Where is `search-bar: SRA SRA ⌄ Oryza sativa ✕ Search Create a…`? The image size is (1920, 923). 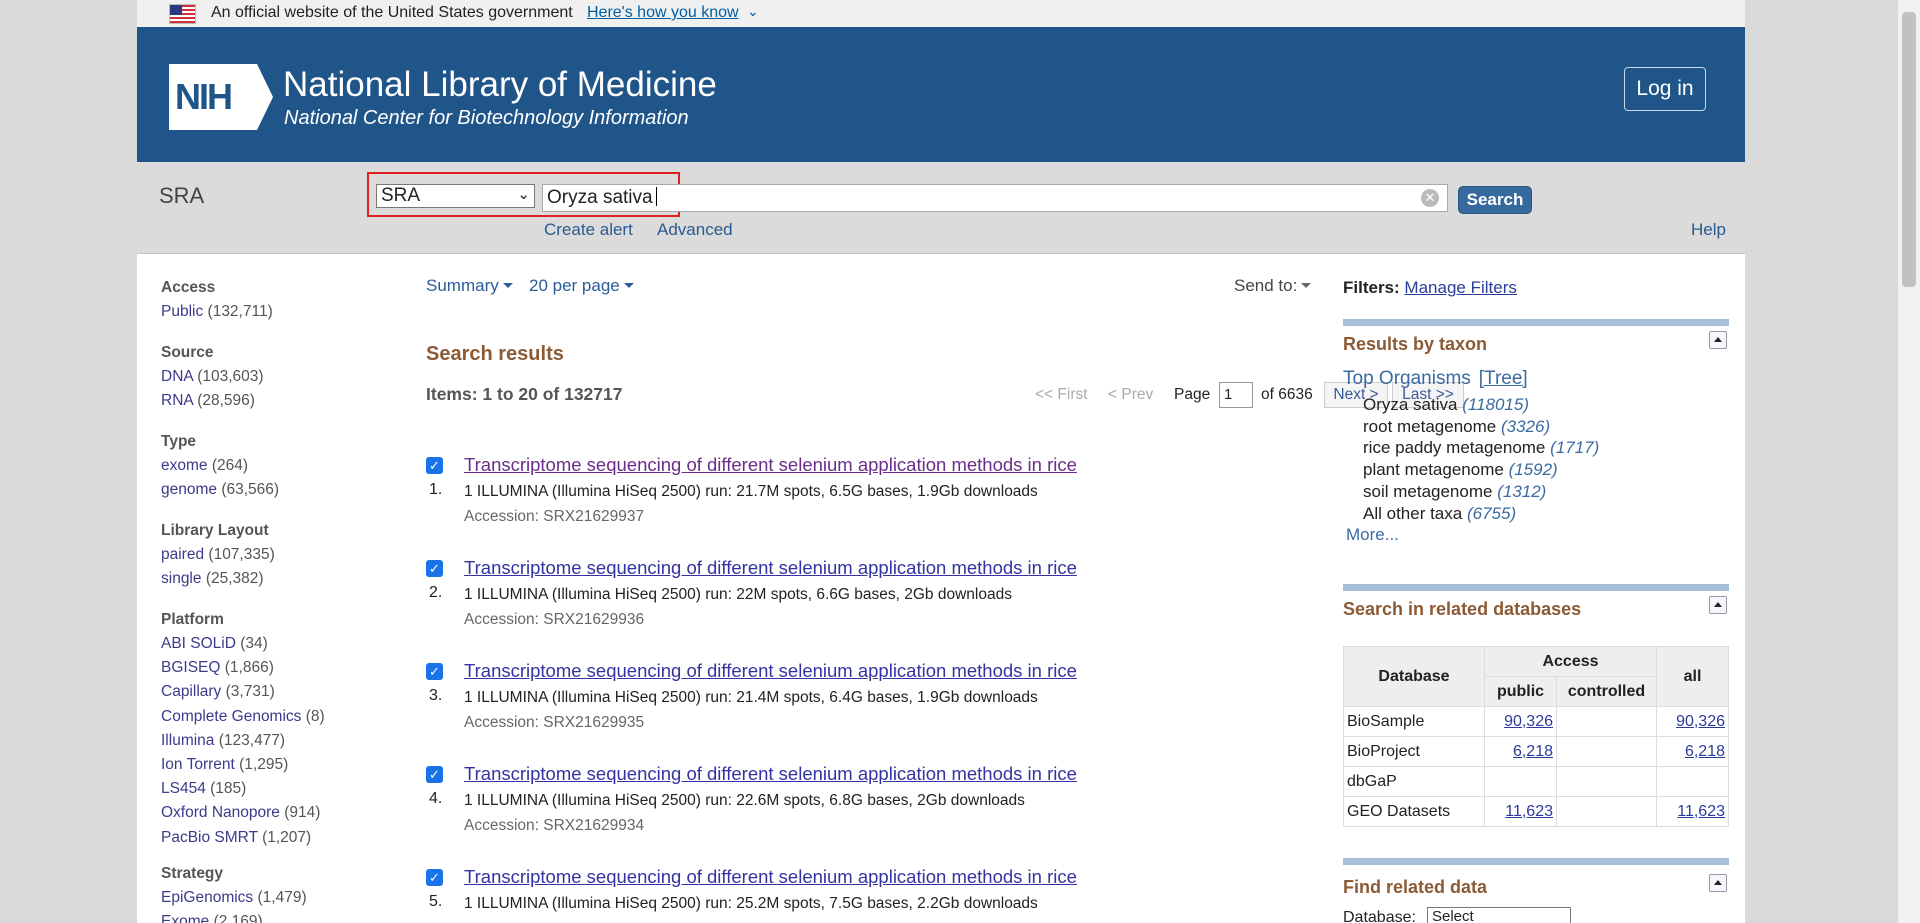
search-bar: SRA SRA ⌄ Oryza sativa ✕ Search Create a… is located at coordinates (941, 208).